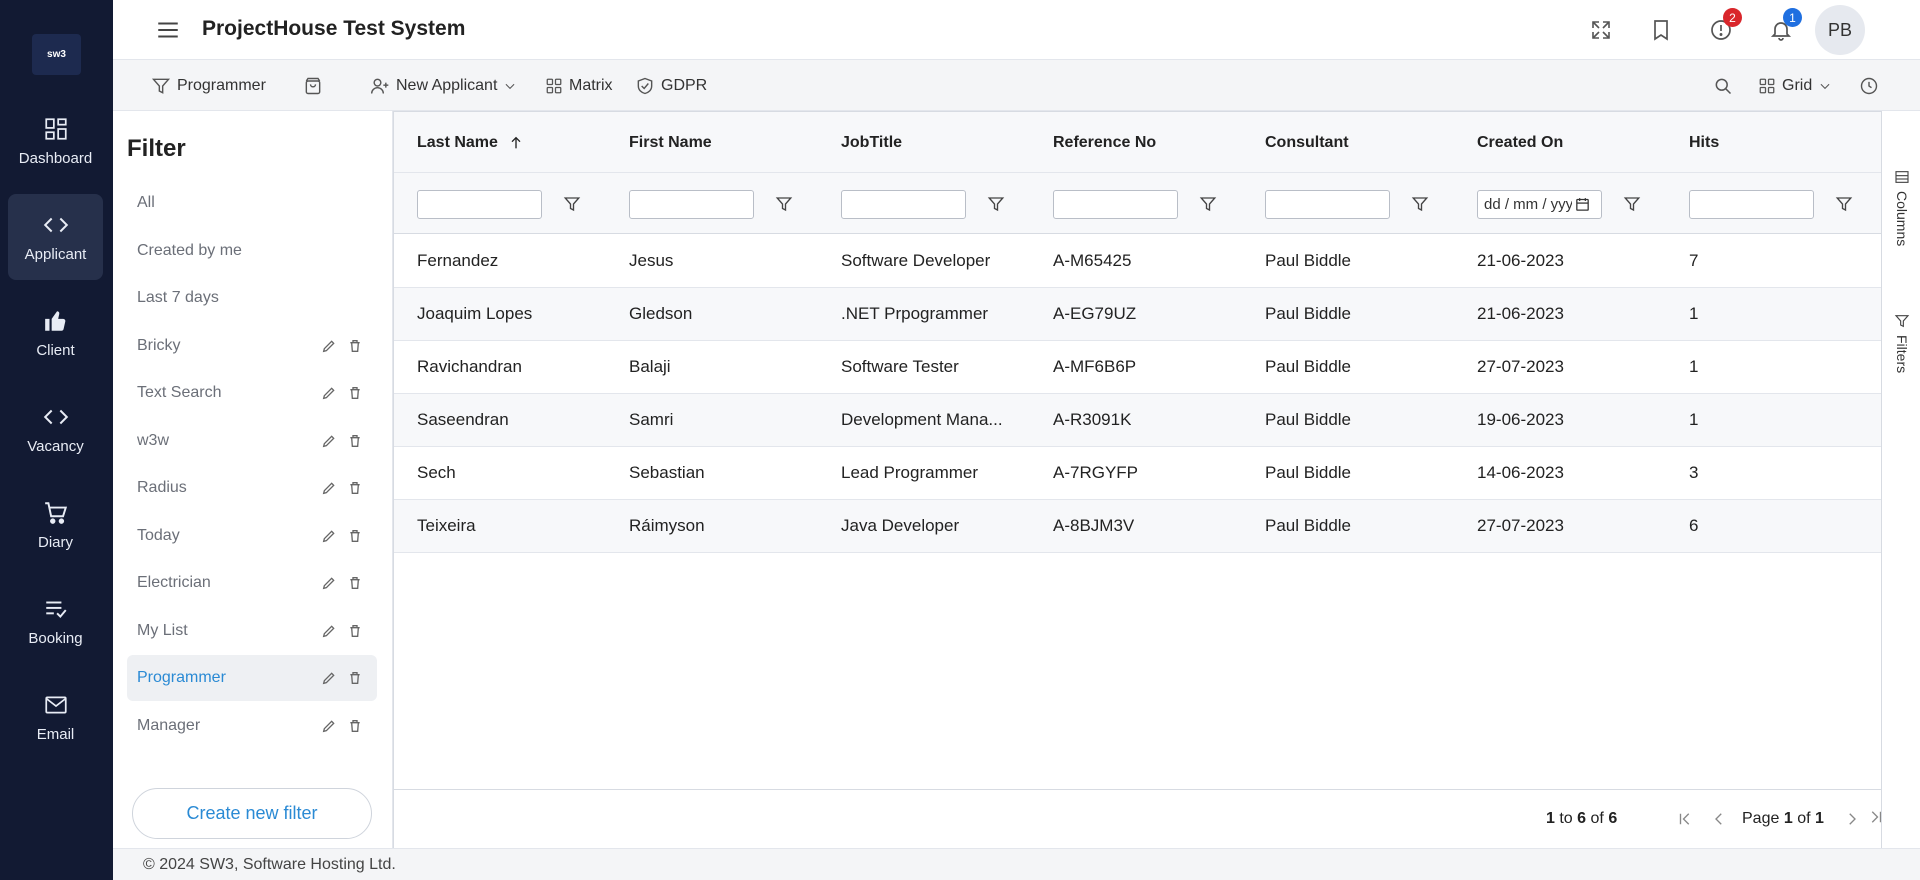 The width and height of the screenshot is (1920, 880). What do you see at coordinates (1661, 30) in the screenshot?
I see `bookmark-button` at bounding box center [1661, 30].